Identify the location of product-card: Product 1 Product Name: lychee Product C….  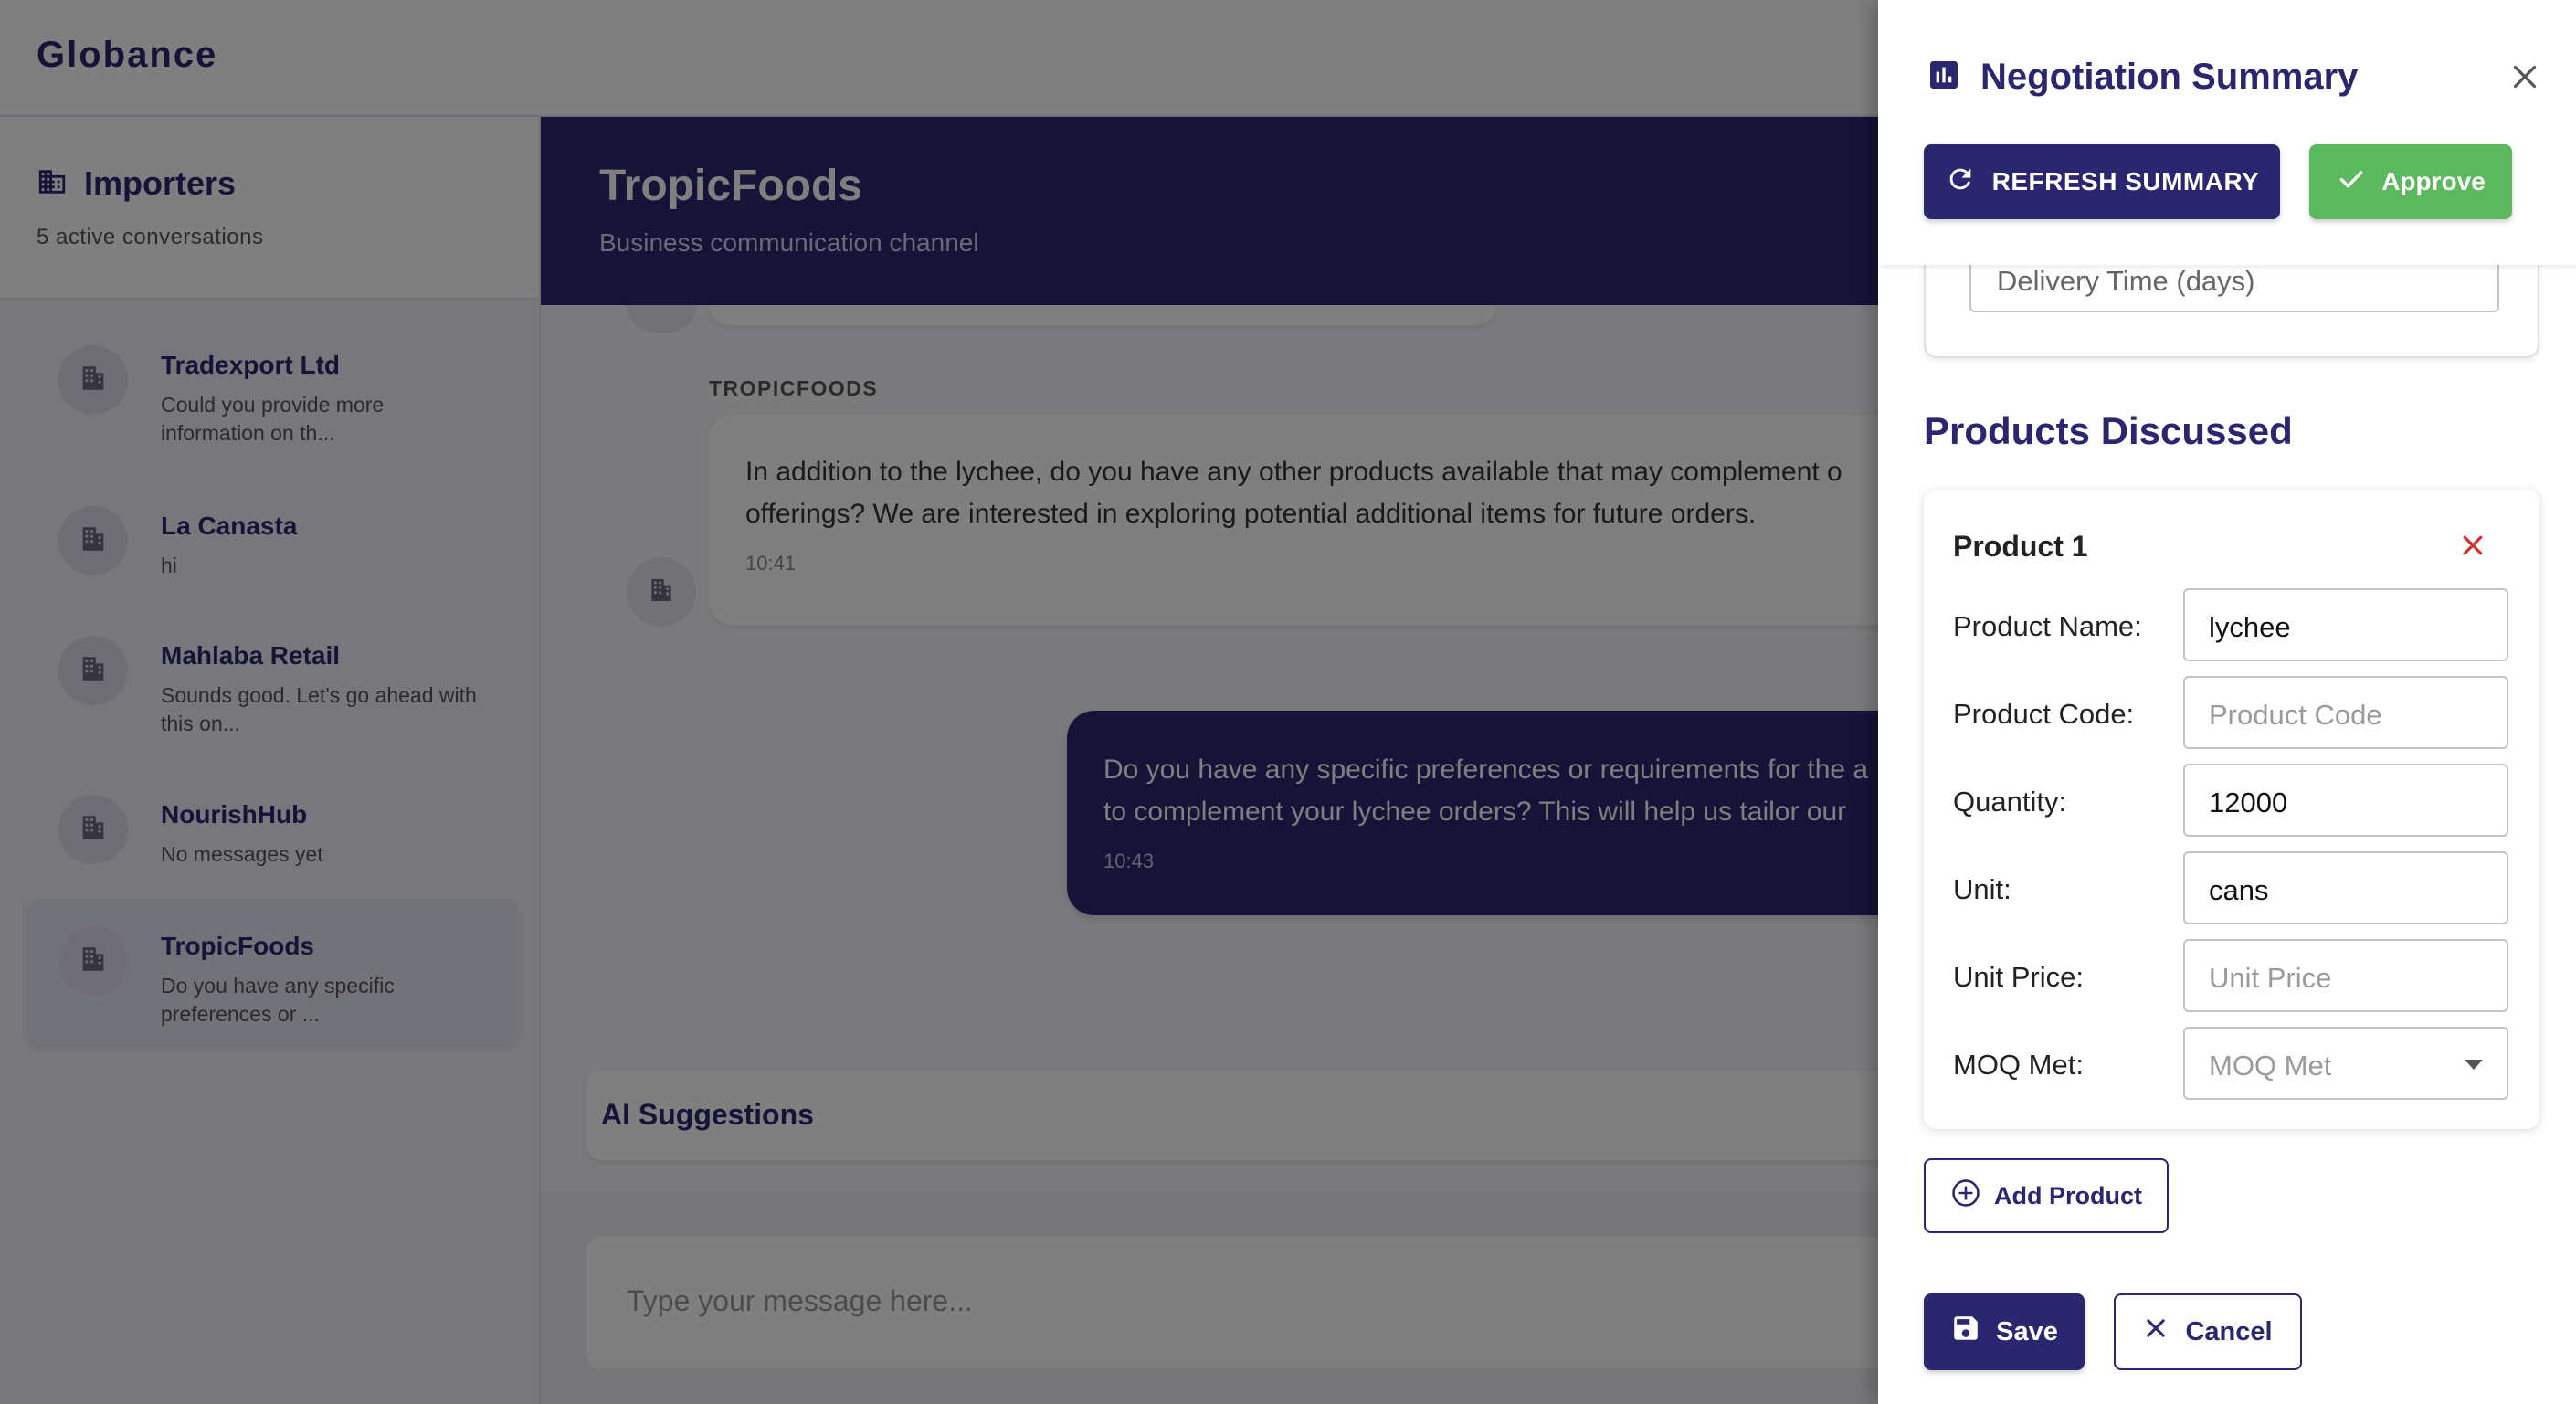
(2231, 809).